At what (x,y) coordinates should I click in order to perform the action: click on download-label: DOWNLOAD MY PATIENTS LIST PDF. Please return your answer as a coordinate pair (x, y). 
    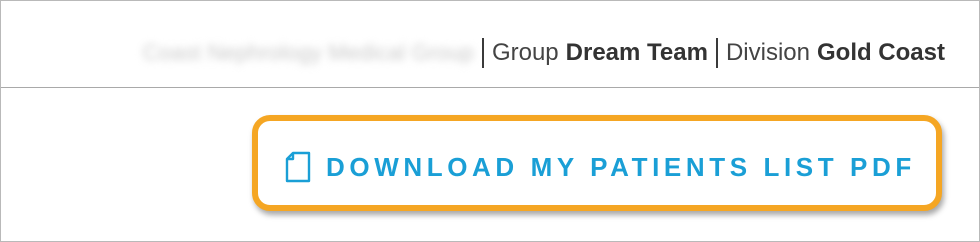
    Looking at the image, I should click on (621, 166).